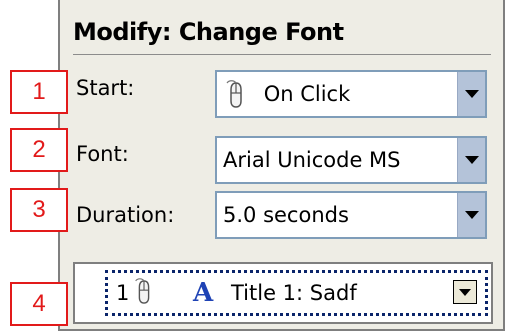  I want to click on duration-label: Duration:, so click(125, 215).